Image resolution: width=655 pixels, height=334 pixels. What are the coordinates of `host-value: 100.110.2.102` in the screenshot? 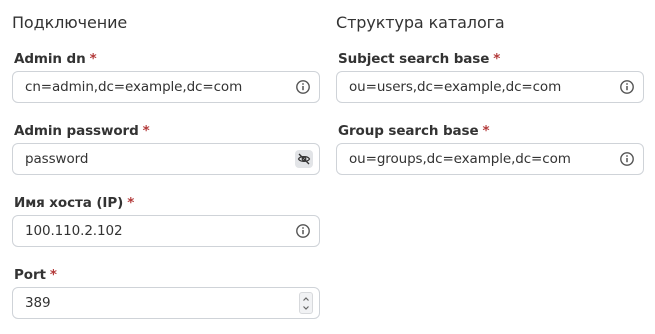 It's located at (74, 231).